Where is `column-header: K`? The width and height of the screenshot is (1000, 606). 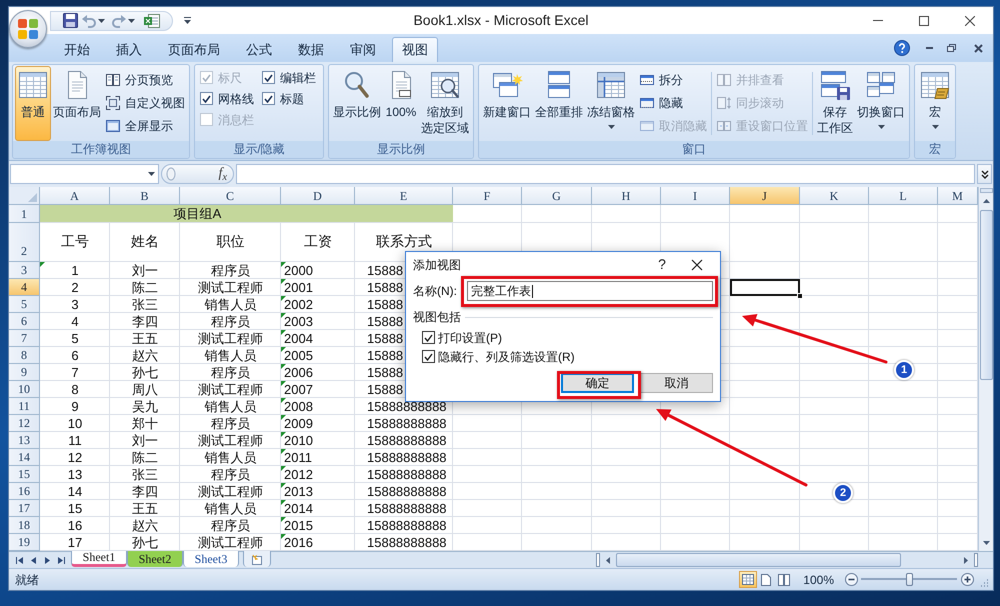
column-header: K is located at coordinates (834, 196).